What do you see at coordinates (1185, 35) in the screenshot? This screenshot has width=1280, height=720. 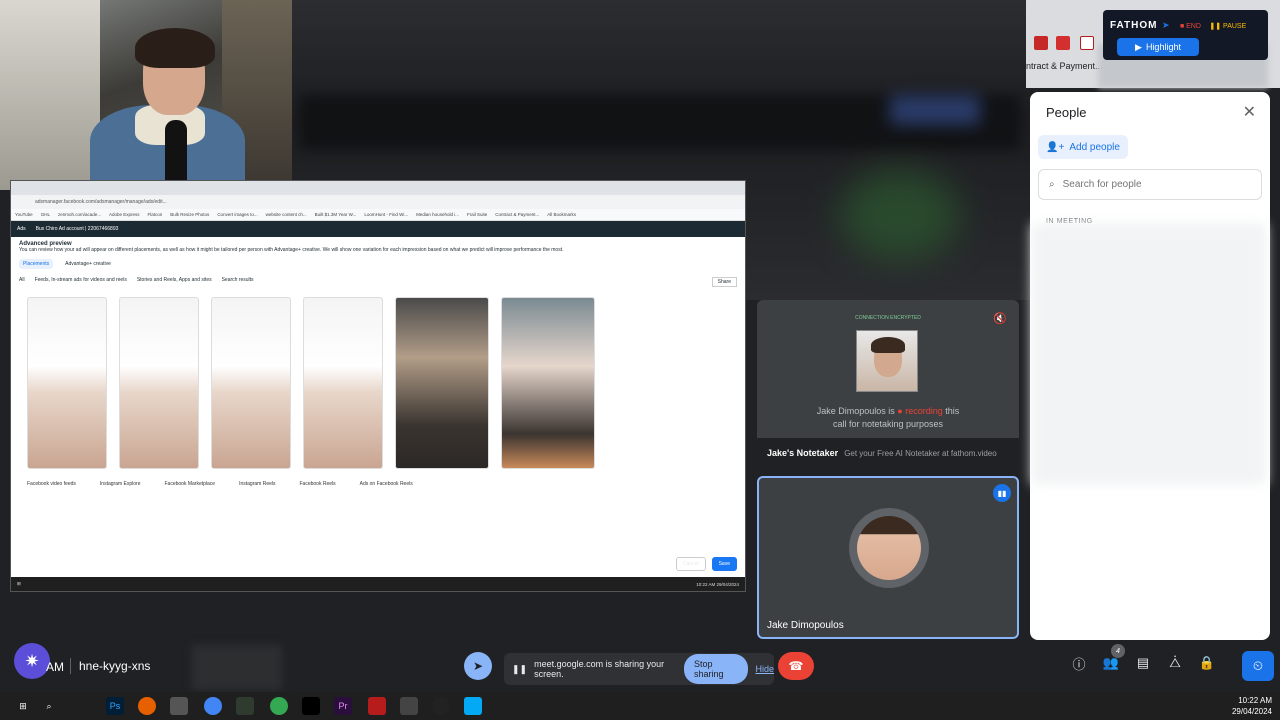 I see `fathom-recorder: FATHOM ➤ ■ END ❚❚ PAUSE ▶ Highlight` at bounding box center [1185, 35].